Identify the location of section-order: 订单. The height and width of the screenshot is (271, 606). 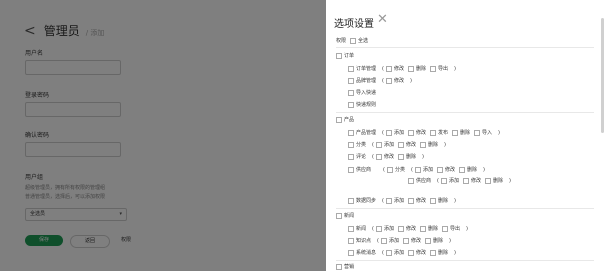
(345, 55).